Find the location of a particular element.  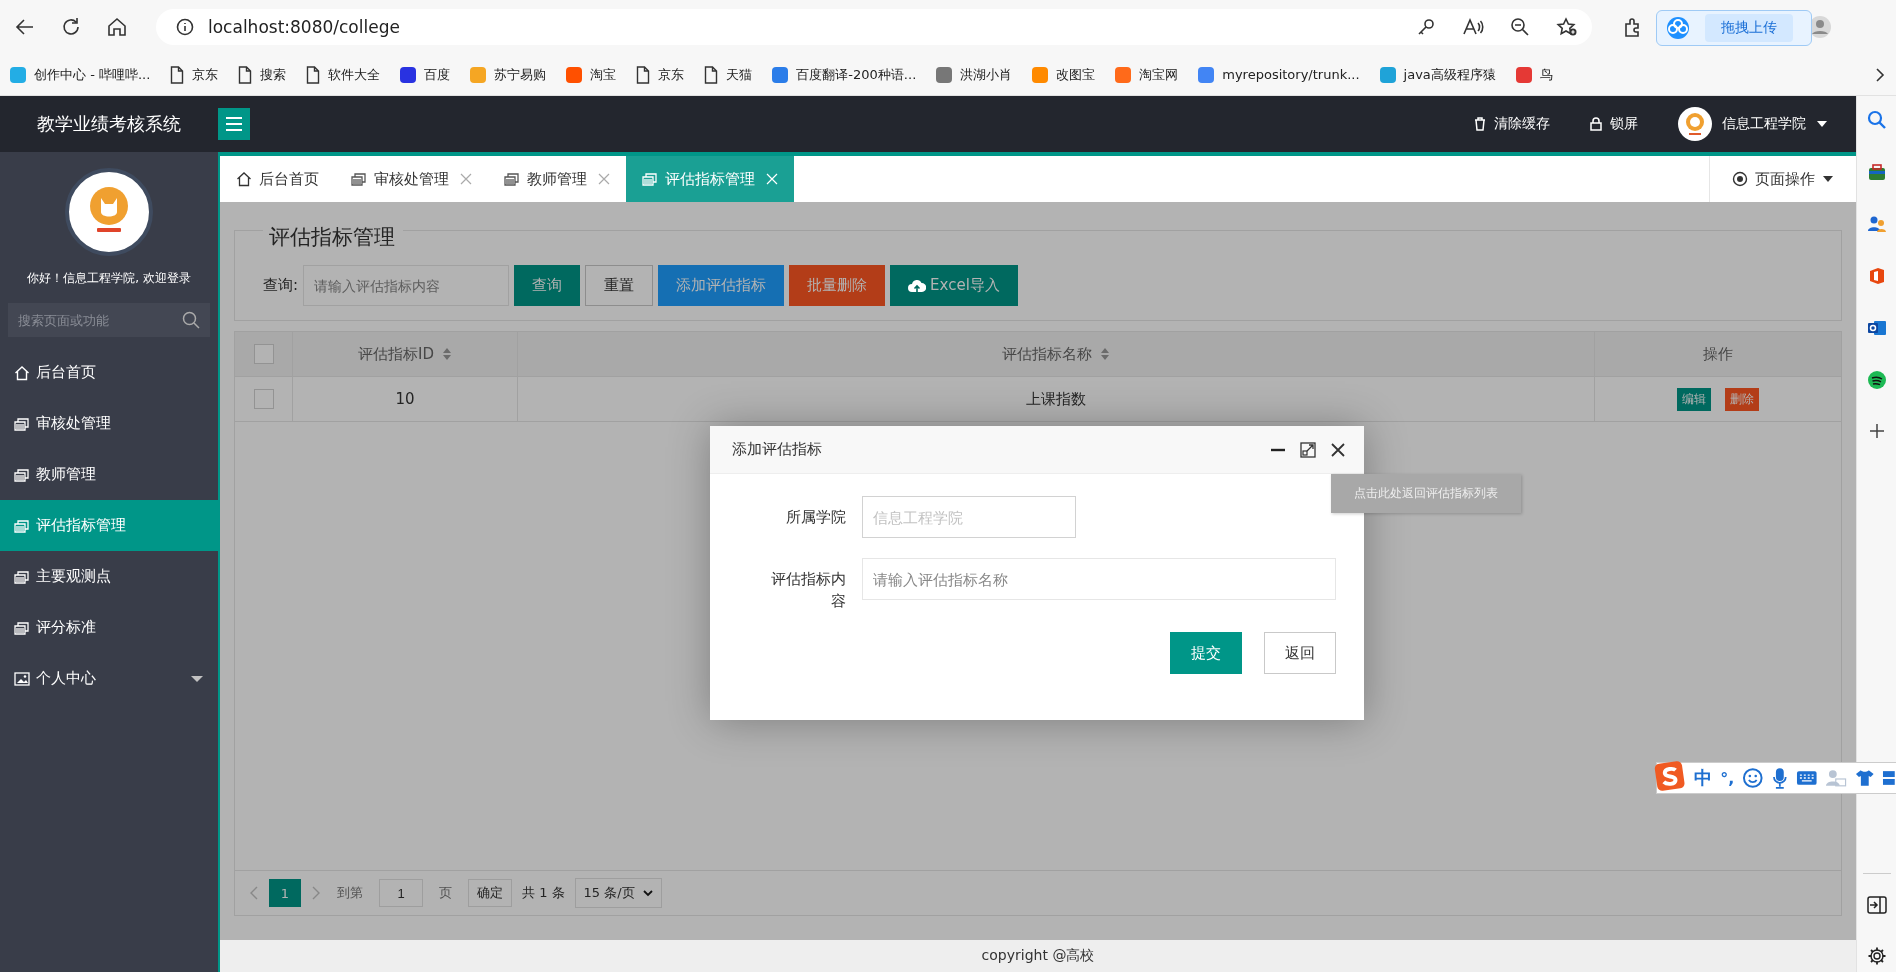

page-field: 1 is located at coordinates (401, 893).